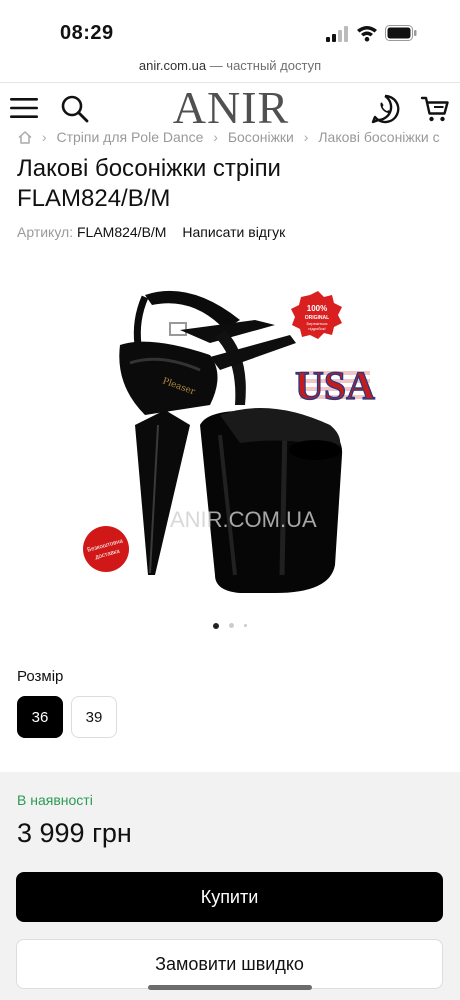 The width and height of the screenshot is (460, 1000). What do you see at coordinates (401, 33) in the screenshot?
I see `battery-icon` at bounding box center [401, 33].